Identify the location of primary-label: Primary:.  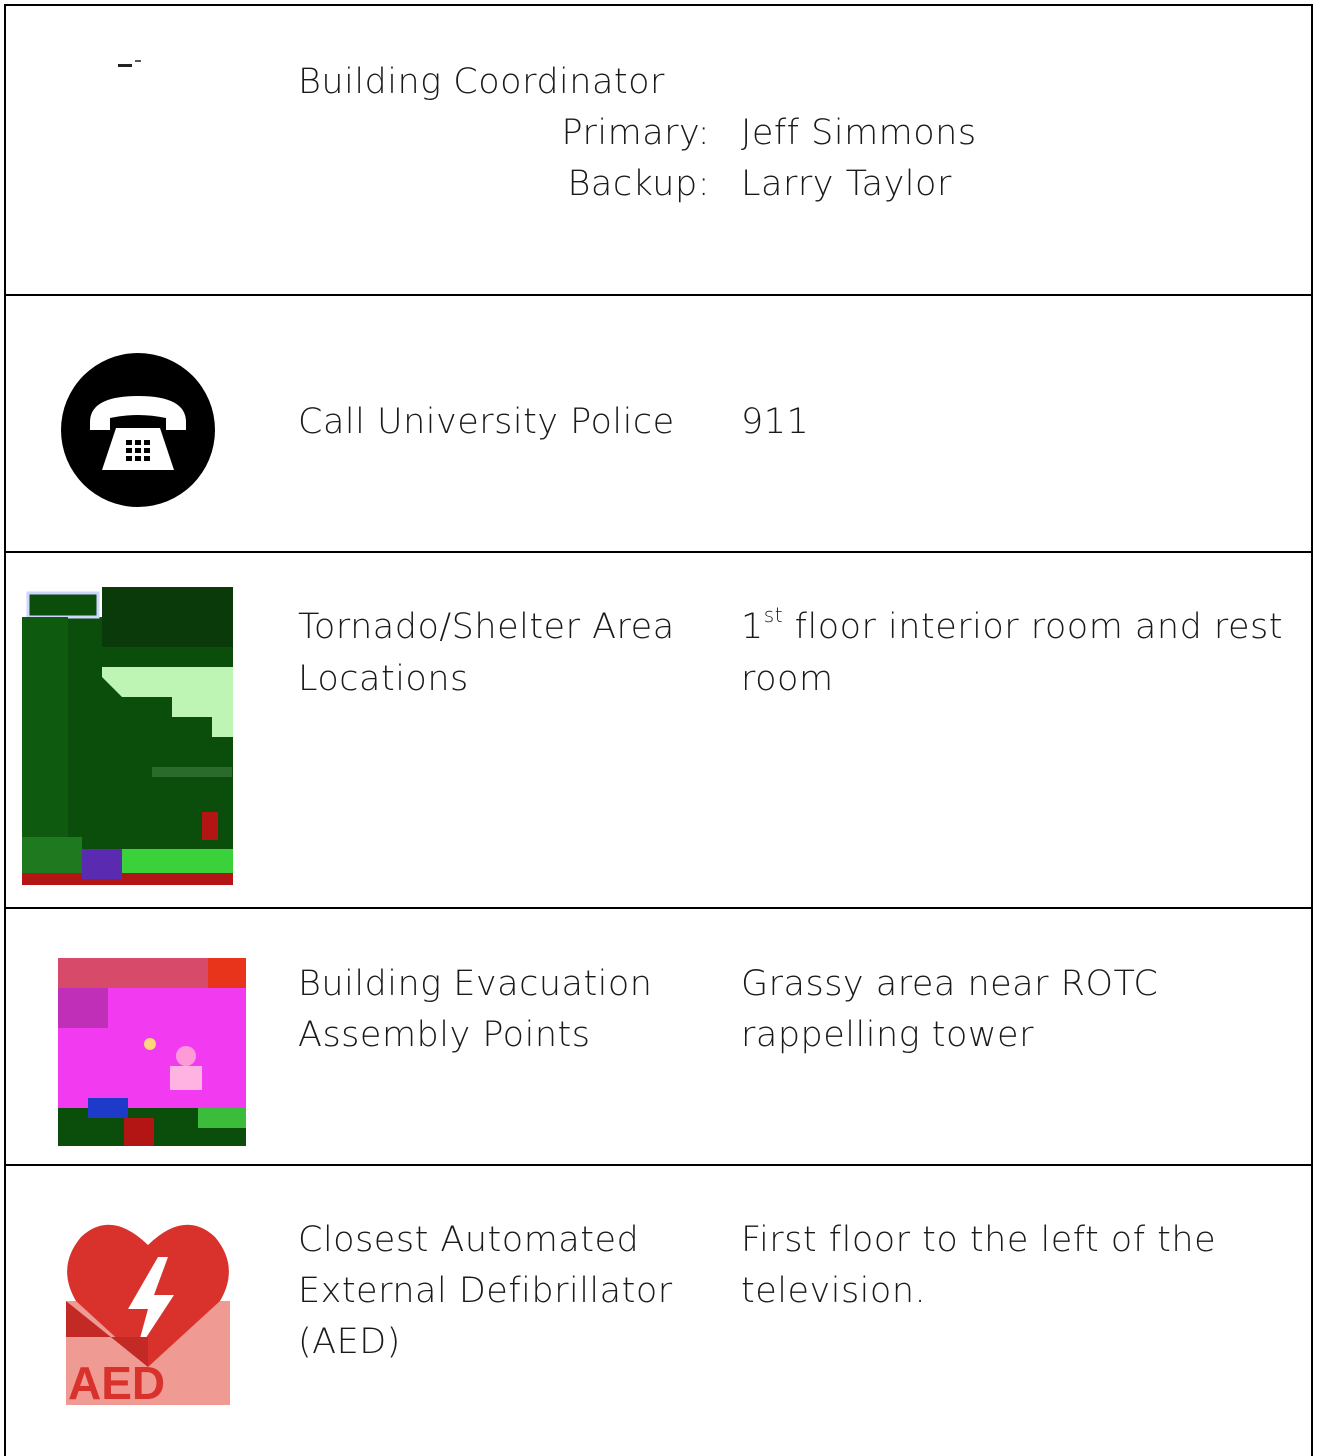
(635, 133).